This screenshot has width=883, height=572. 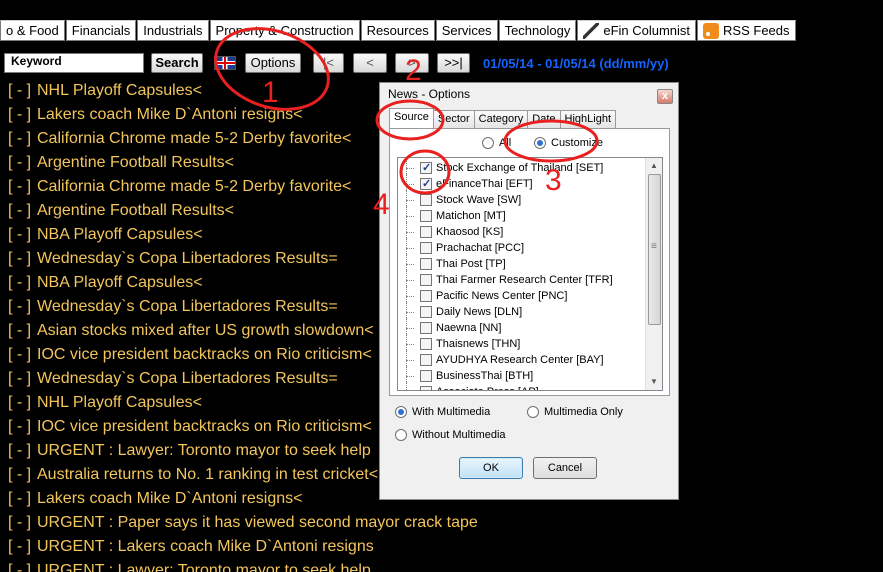 I want to click on source-item: Daily News [DLN], so click(x=521, y=312).